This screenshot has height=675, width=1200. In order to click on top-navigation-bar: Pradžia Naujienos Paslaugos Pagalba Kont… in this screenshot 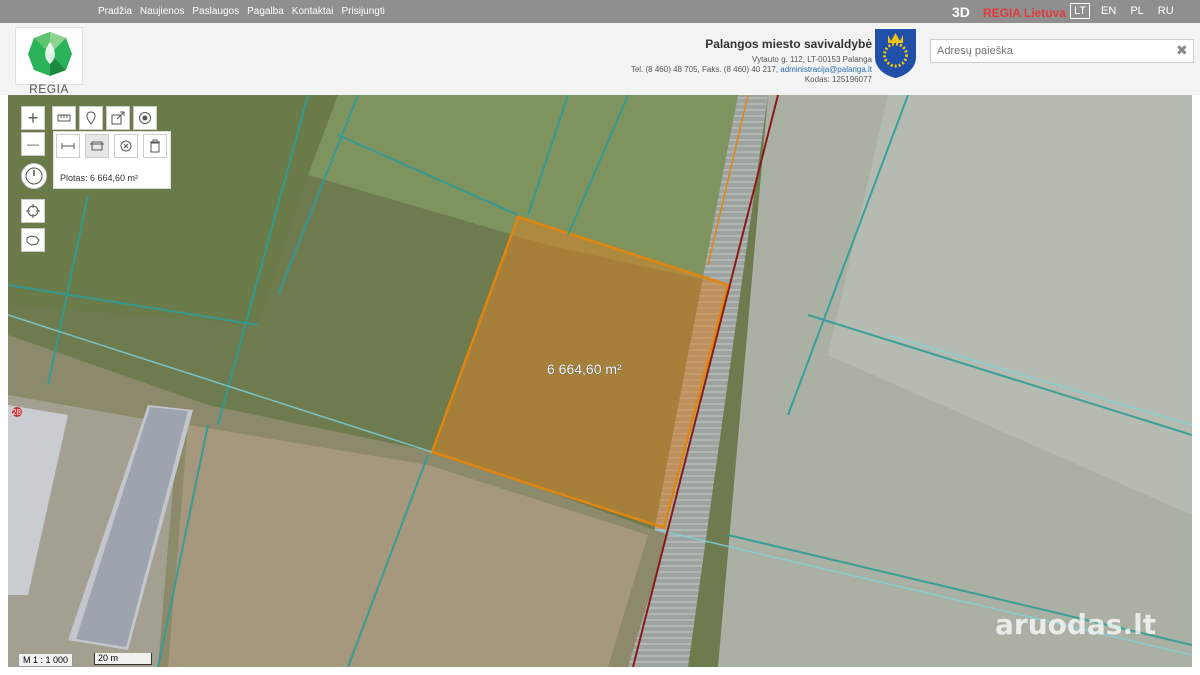, I will do `click(600, 11)`.